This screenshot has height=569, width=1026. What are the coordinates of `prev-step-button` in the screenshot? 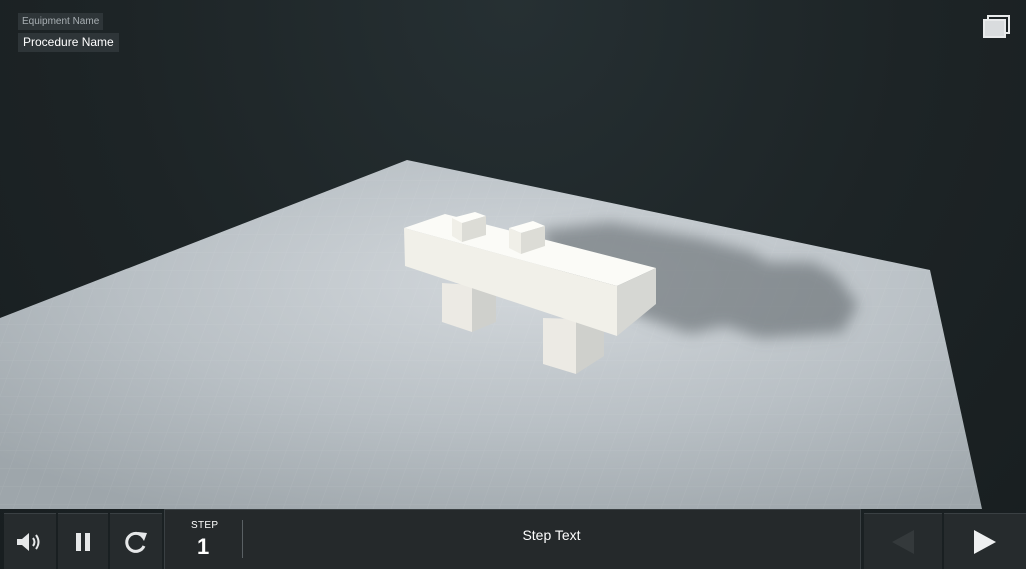 It's located at (903, 541).